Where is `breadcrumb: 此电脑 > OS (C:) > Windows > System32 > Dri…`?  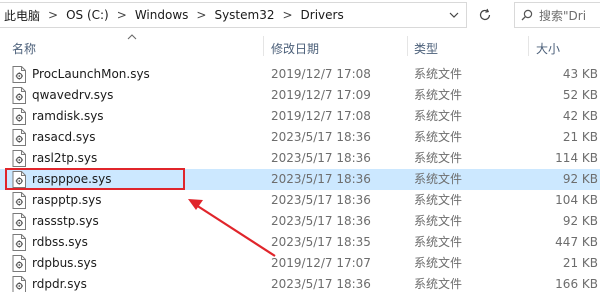
breadcrumb: 此电脑 > OS (C:) > Windows > System32 > Dri… is located at coordinates (233, 15).